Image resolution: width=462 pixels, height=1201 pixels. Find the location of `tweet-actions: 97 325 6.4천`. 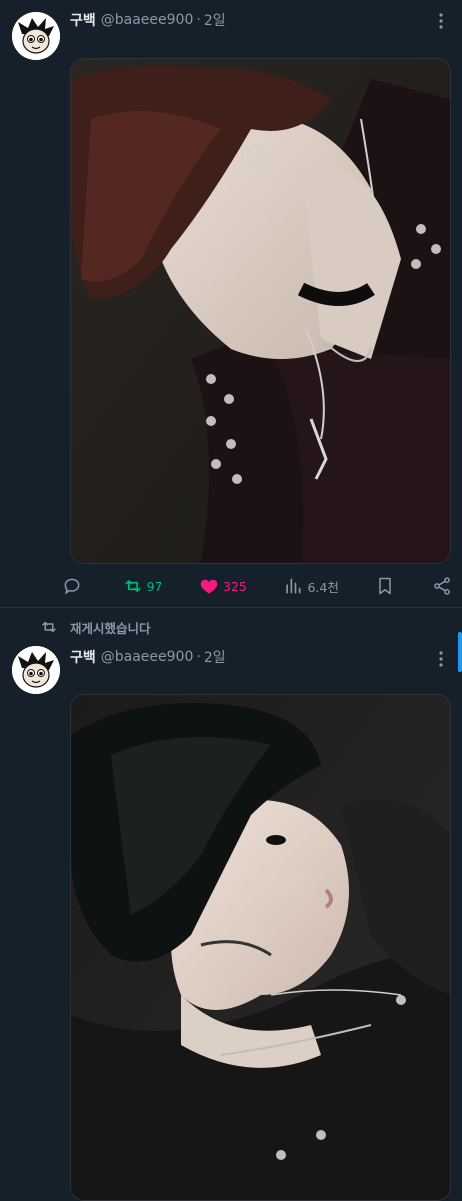

tweet-actions: 97 325 6.4천 is located at coordinates (257, 586).